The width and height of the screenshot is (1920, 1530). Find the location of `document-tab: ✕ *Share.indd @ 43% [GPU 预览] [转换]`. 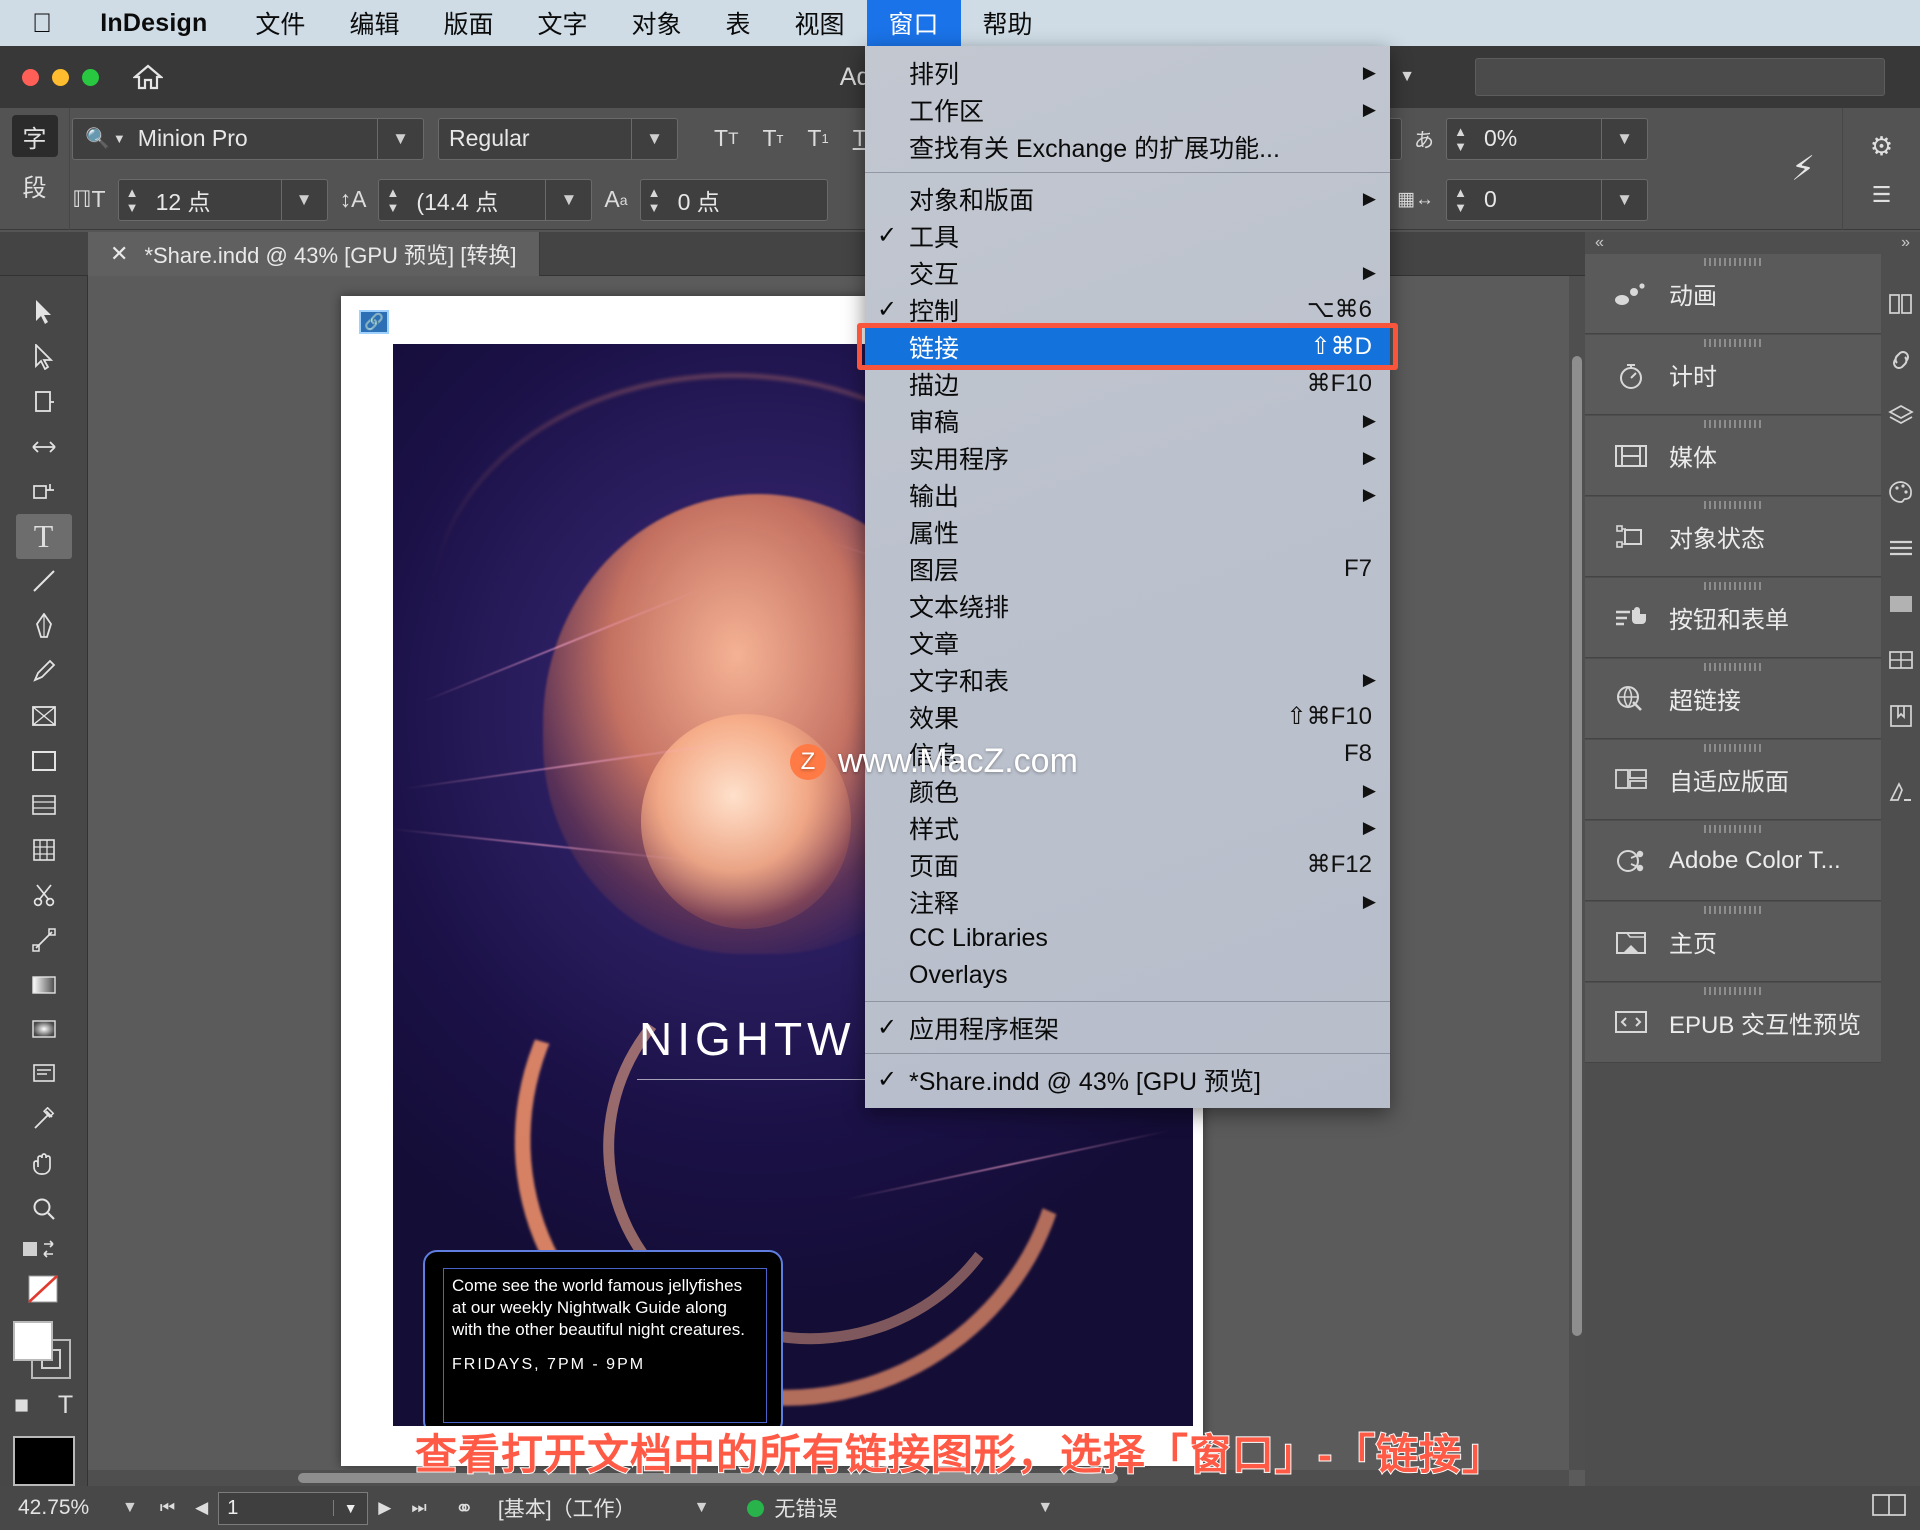

document-tab: ✕ *Share.indd @ 43% [GPU 预览] [转换] is located at coordinates (314, 254).